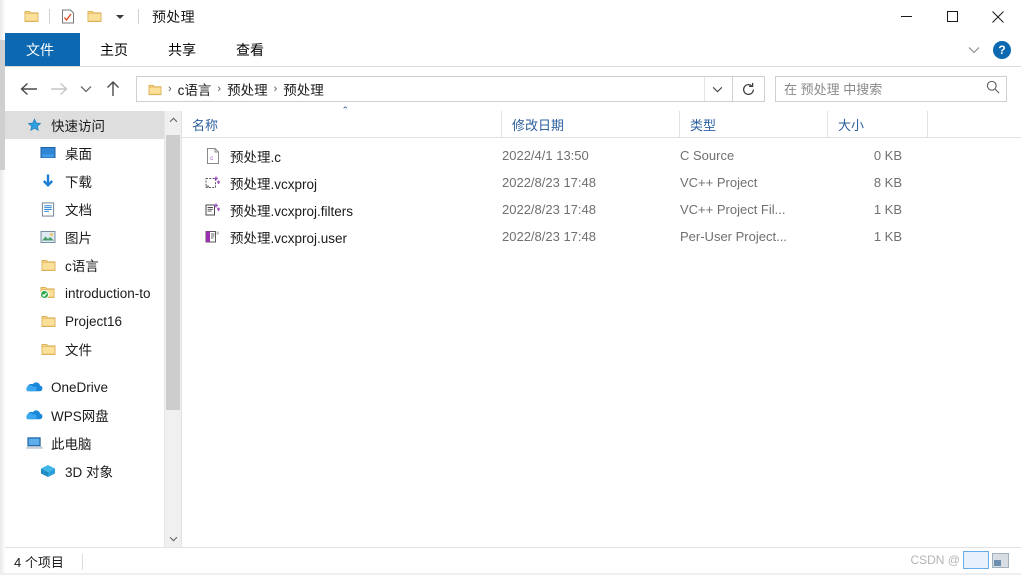 The height and width of the screenshot is (575, 1021). What do you see at coordinates (90, 321) in the screenshot?
I see `sidebar-item-project16: Project16` at bounding box center [90, 321].